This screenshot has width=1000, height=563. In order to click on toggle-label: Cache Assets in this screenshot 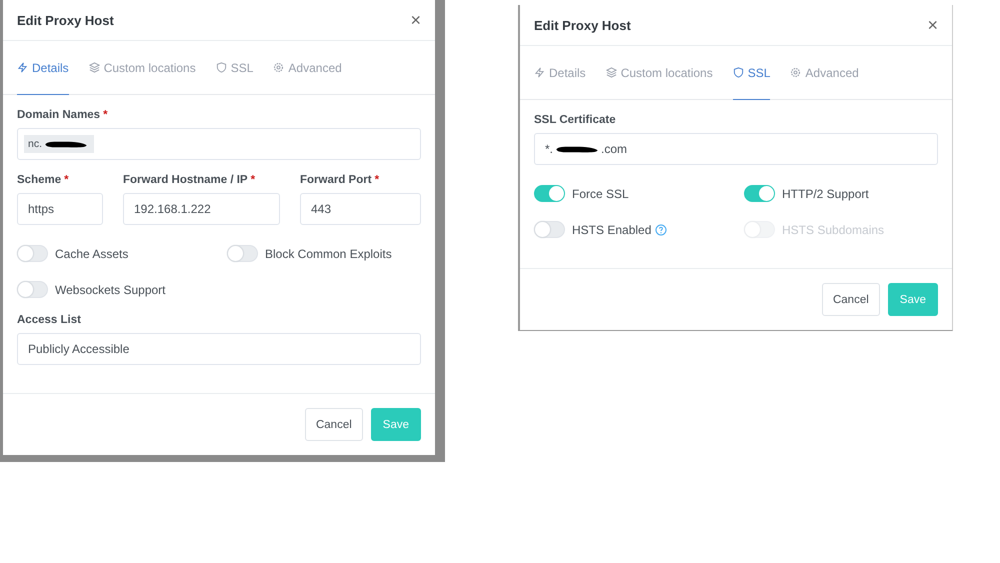, I will do `click(91, 253)`.